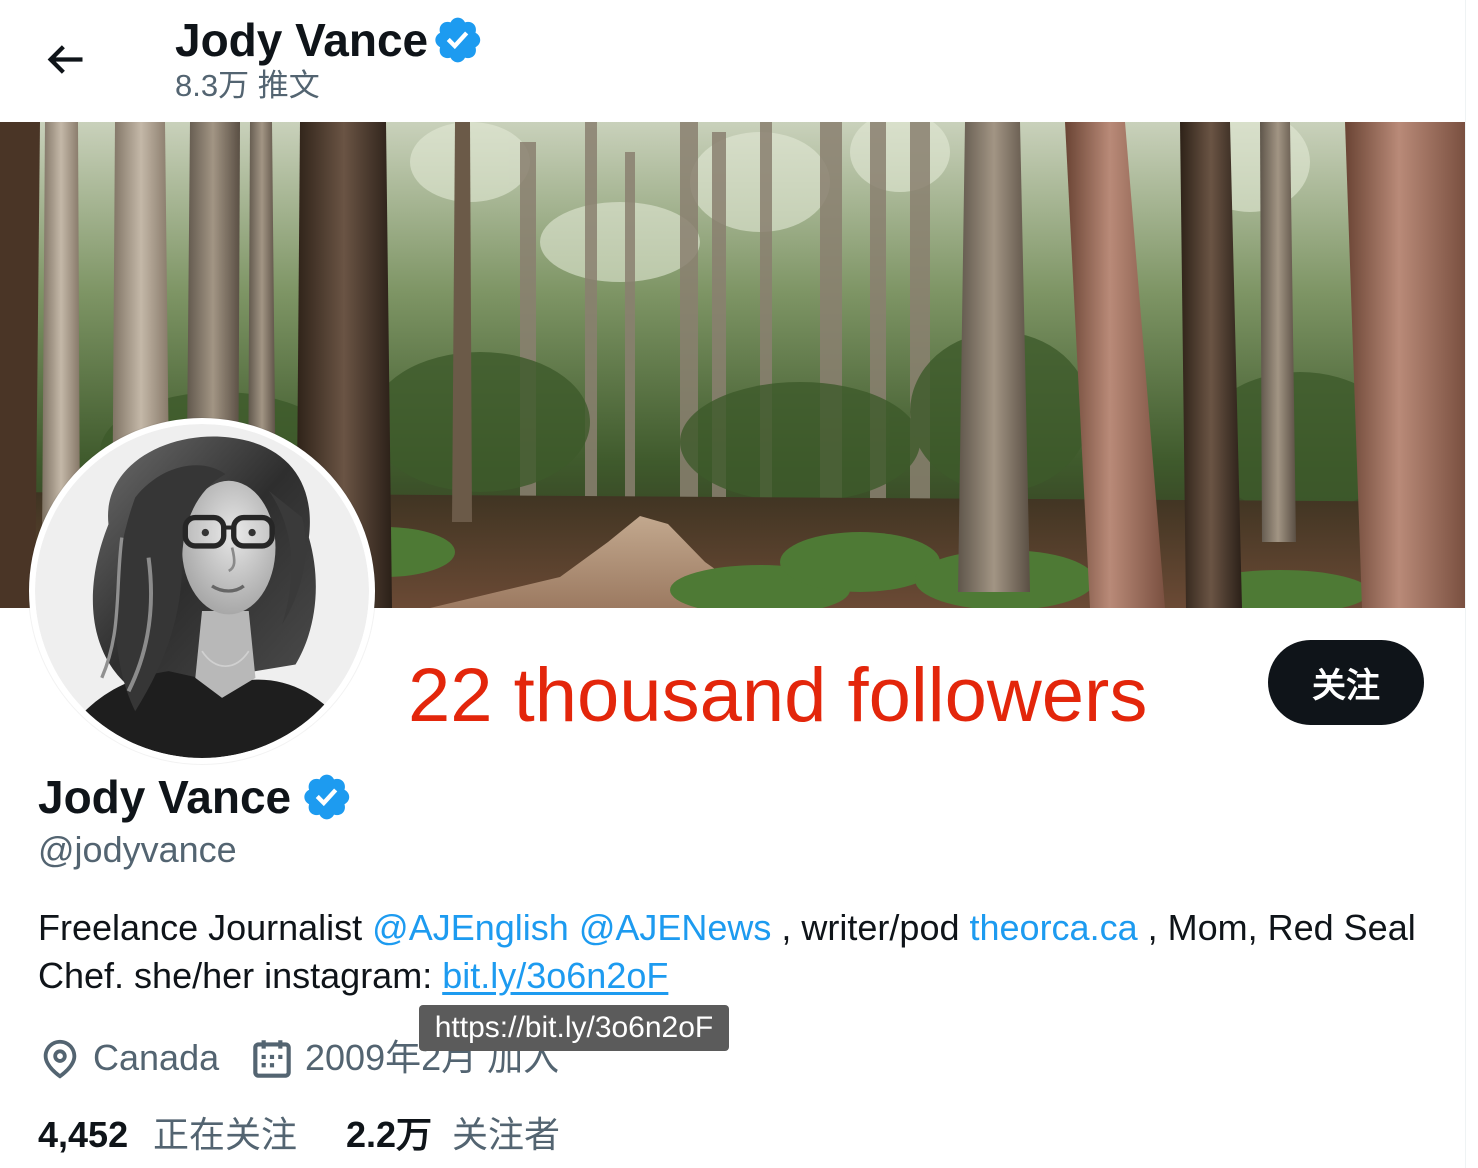 This screenshot has width=1478, height=1168. Describe the element at coordinates (1276, 927) in the screenshot. I see `bio-text: , Mom, Red Seal` at that location.